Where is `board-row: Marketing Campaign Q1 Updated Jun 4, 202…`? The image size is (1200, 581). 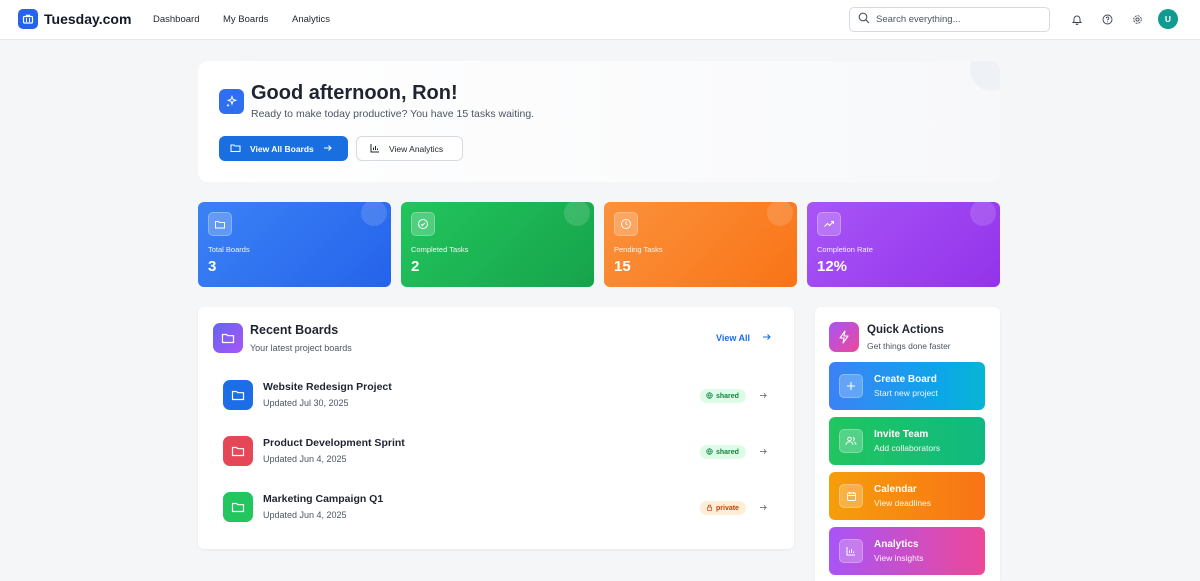 board-row: Marketing Campaign Q1 Updated Jun 4, 202… is located at coordinates (496, 509).